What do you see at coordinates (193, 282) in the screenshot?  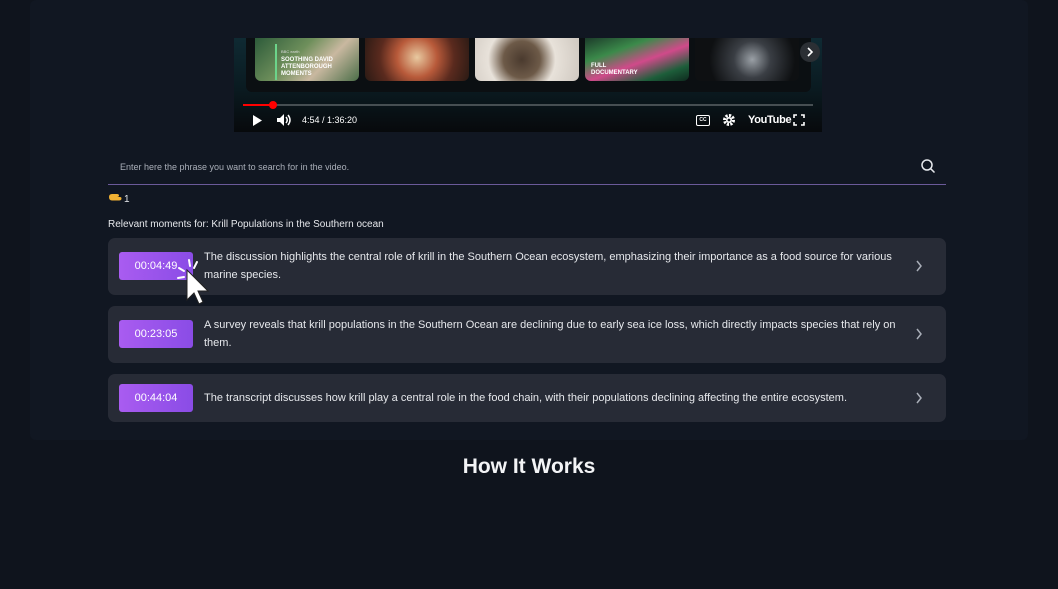 I see `mouse-cursor-icon` at bounding box center [193, 282].